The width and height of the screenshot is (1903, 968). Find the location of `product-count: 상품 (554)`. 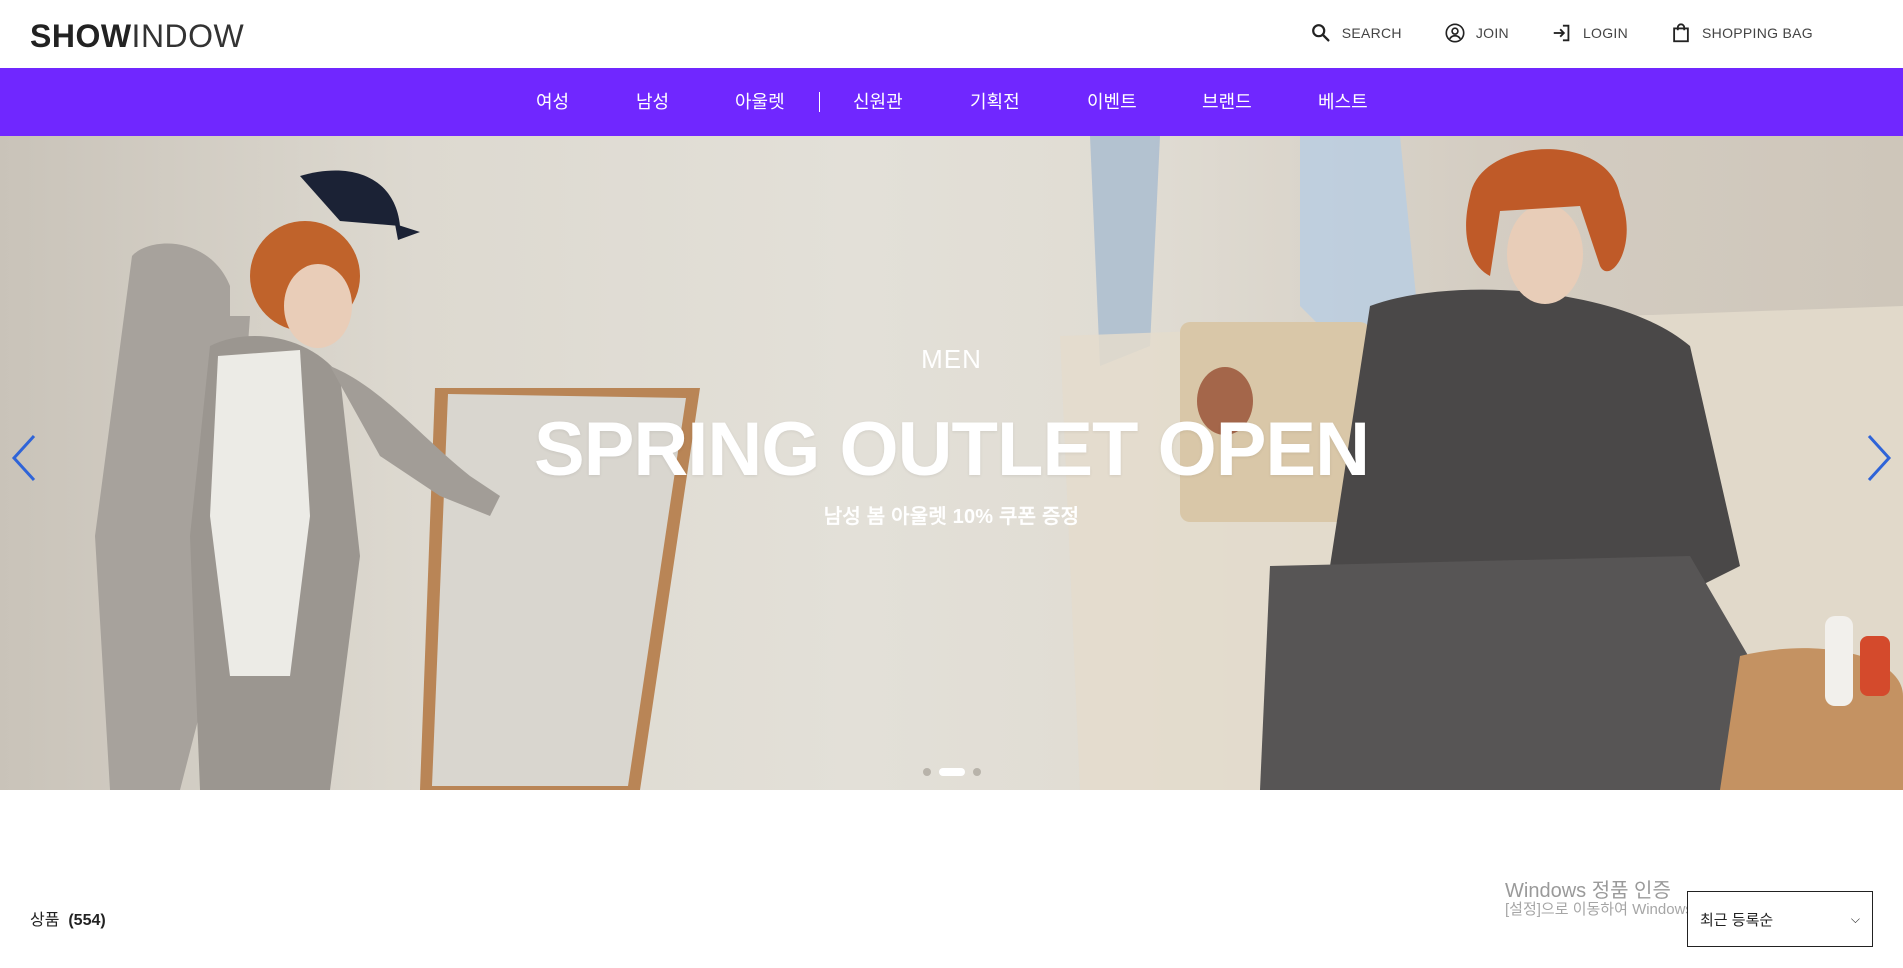

product-count: 상품 (554) is located at coordinates (68, 918).